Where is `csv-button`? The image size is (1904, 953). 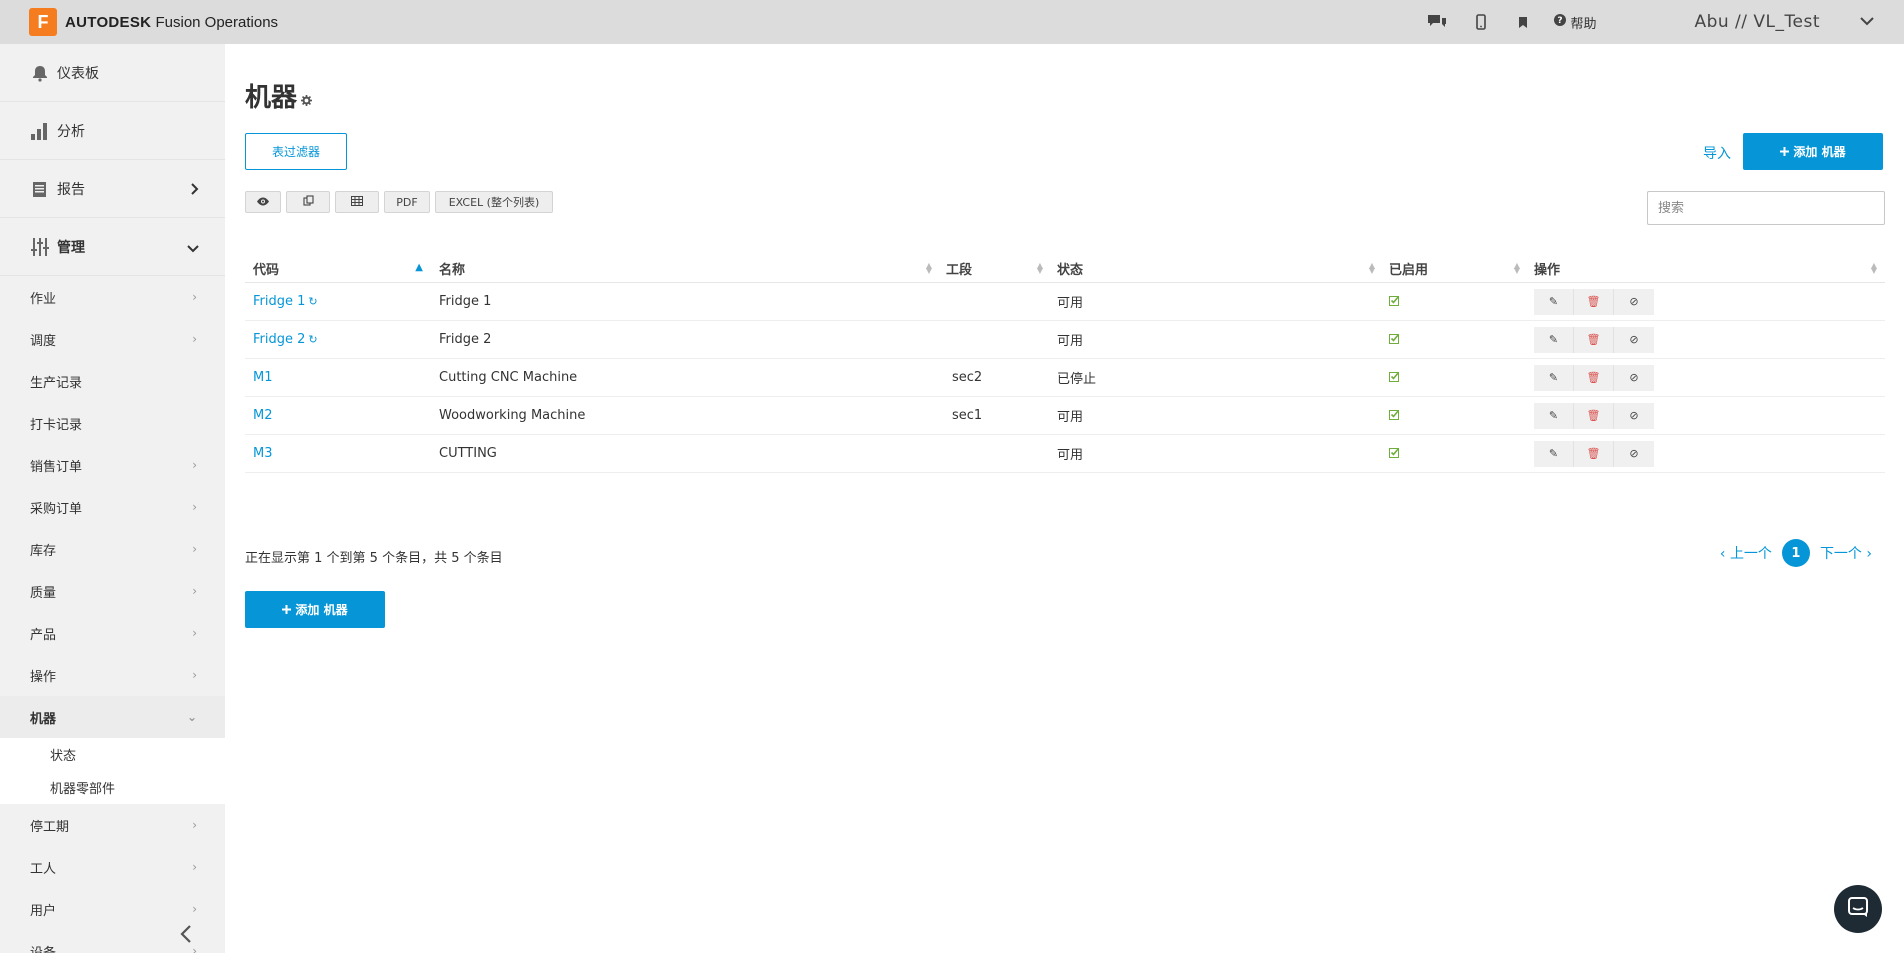 csv-button is located at coordinates (357, 202).